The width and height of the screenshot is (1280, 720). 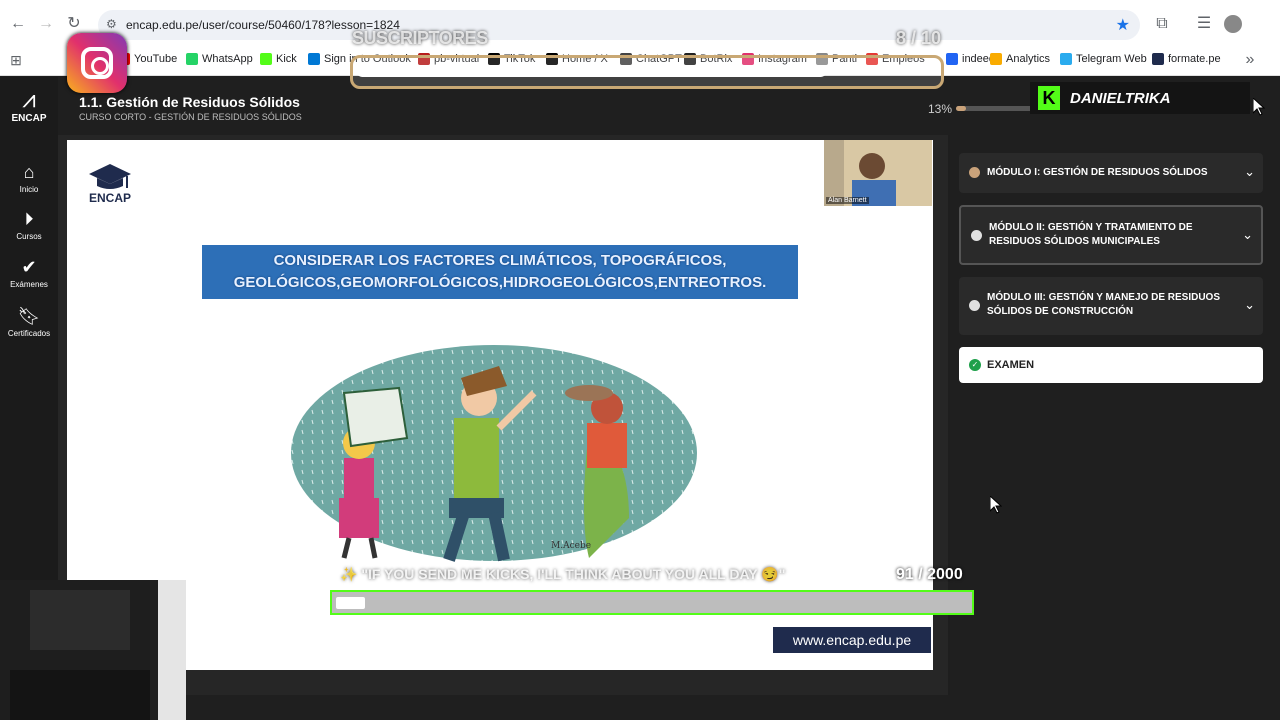 I want to click on bookmark-label: Kick, so click(x=286, y=59).